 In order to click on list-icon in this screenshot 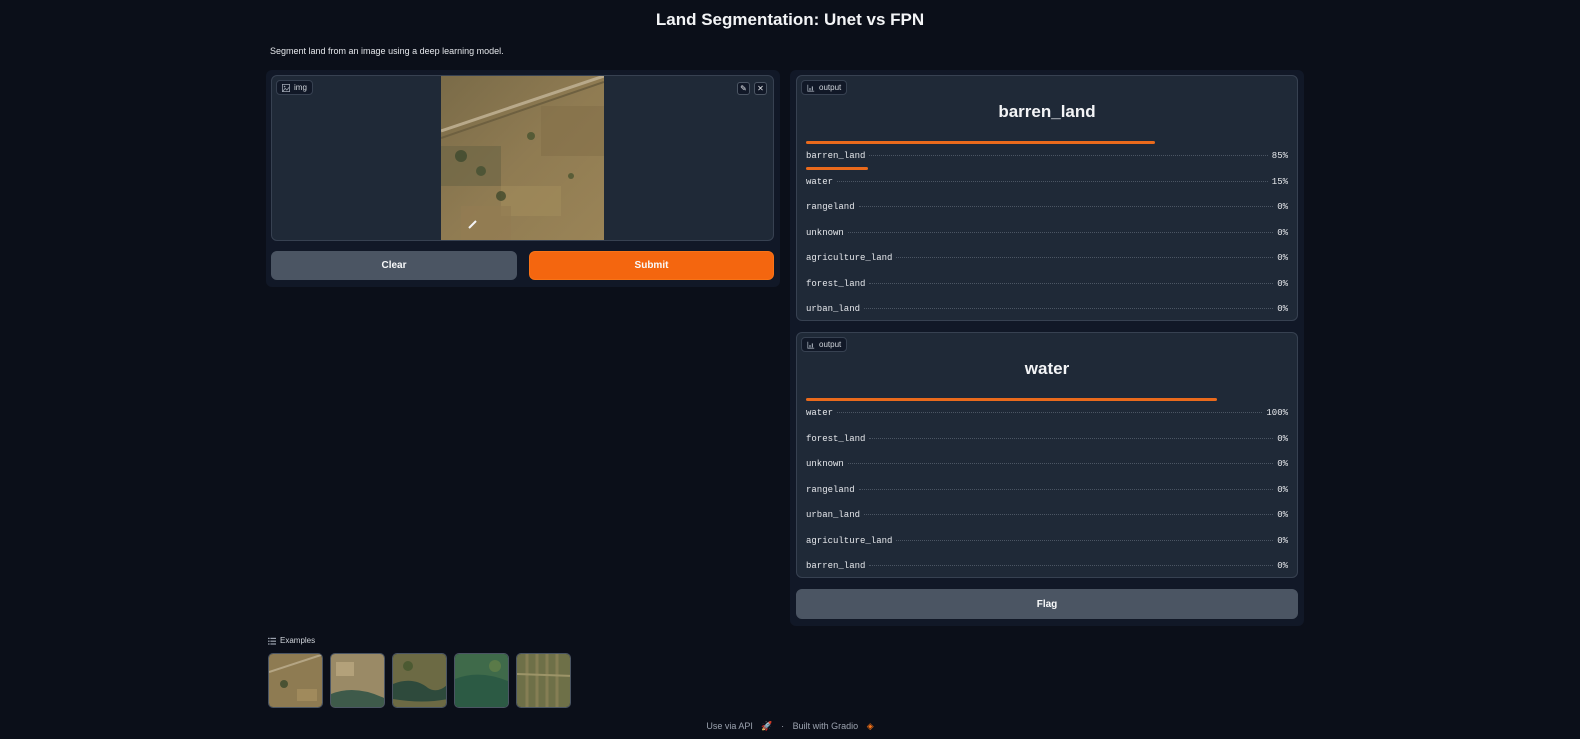, I will do `click(272, 641)`.